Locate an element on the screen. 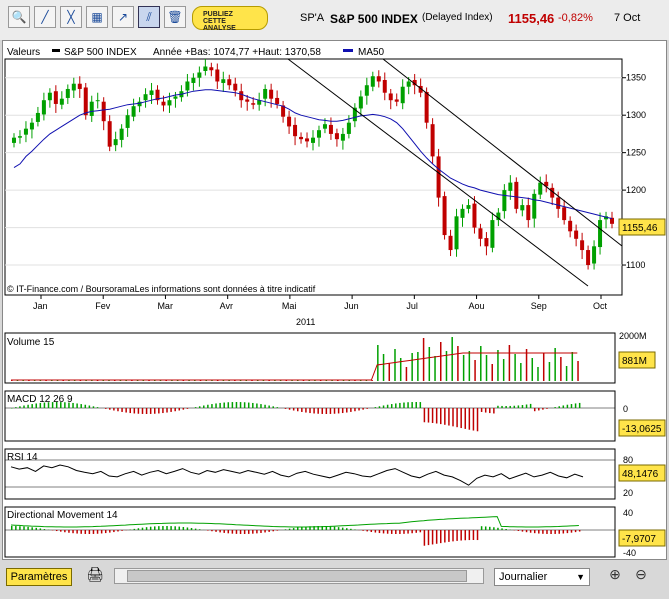 The width and height of the screenshot is (669, 599). period-select-value: Journalier is located at coordinates (523, 577).